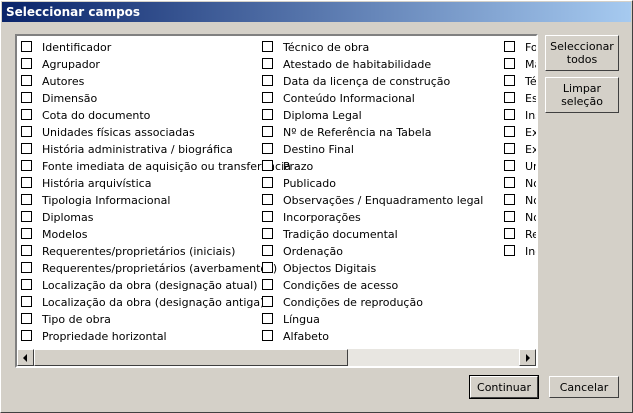  I want to click on field-label: Prazo, so click(298, 166).